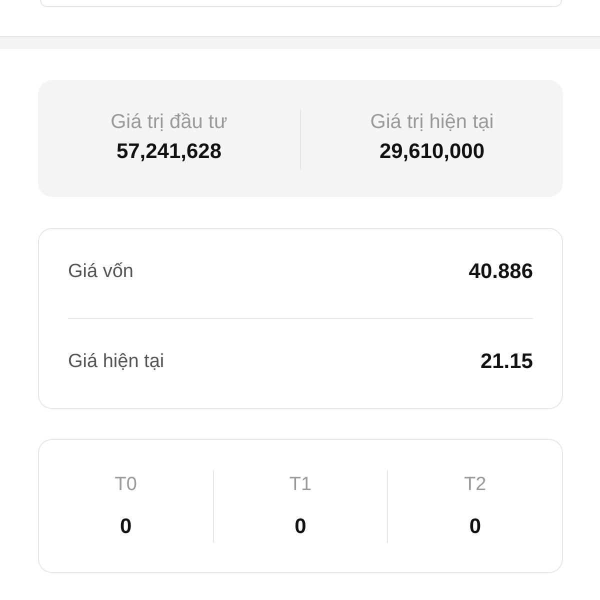 This screenshot has height=600, width=600. What do you see at coordinates (125, 485) in the screenshot?
I see `settlement-label: T0` at bounding box center [125, 485].